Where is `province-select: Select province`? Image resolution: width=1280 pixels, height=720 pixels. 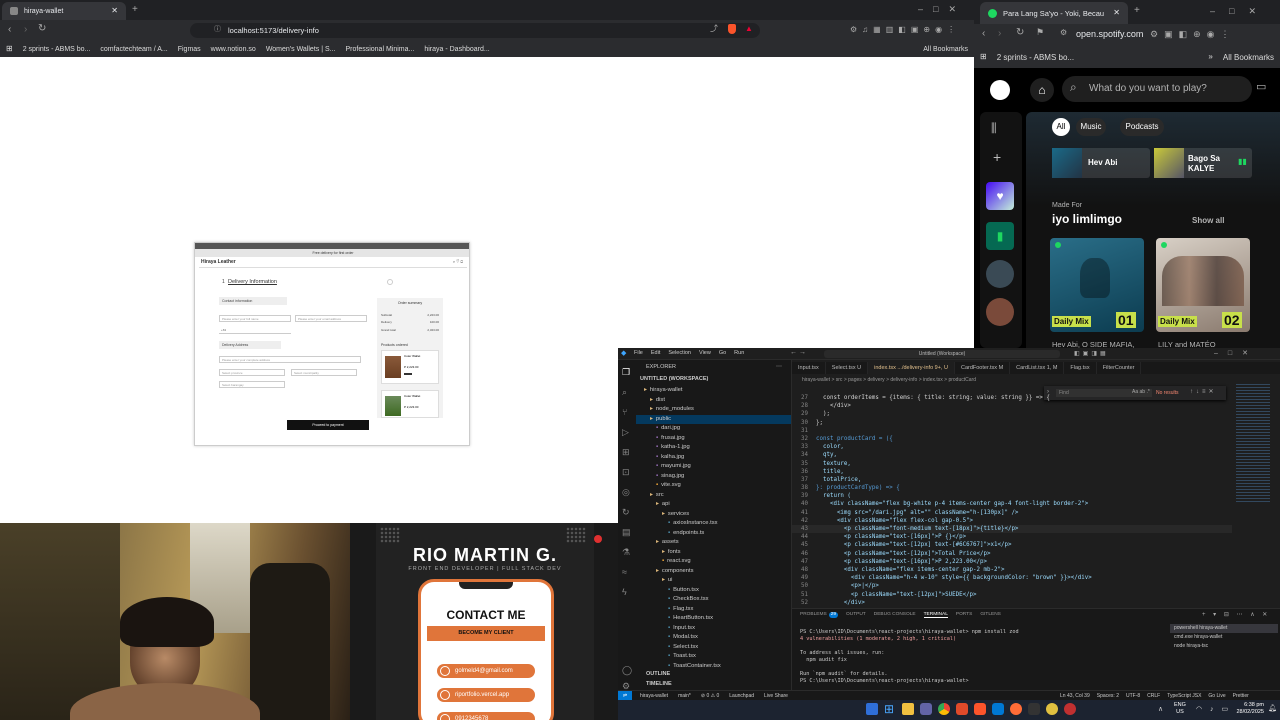 province-select: Select province is located at coordinates (252, 372).